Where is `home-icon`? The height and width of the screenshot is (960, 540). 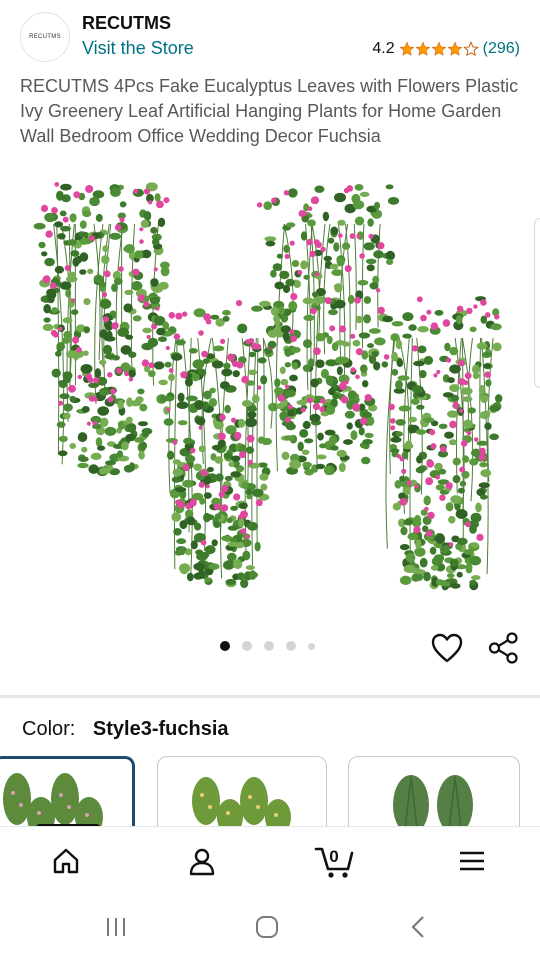 home-icon is located at coordinates (66, 861).